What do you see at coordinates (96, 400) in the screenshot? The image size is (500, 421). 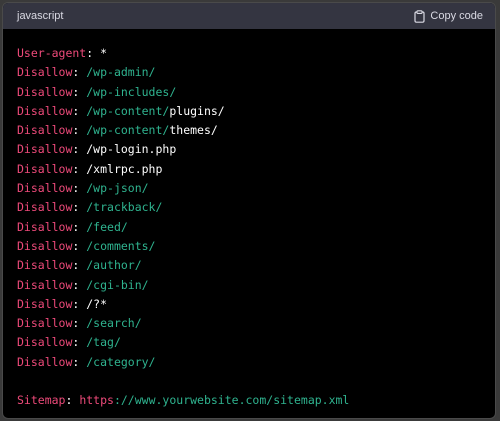 I see `code-token: https` at bounding box center [96, 400].